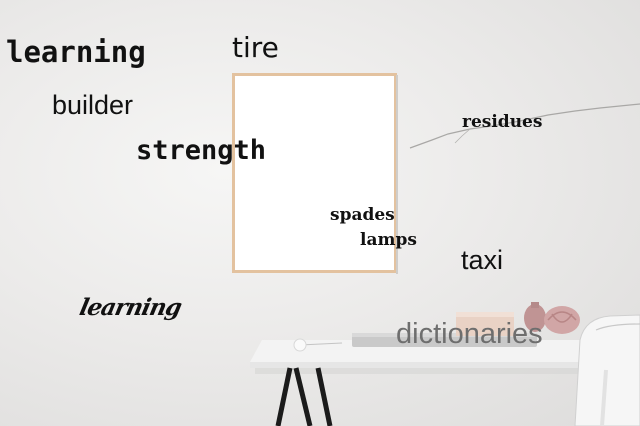  Describe the element at coordinates (482, 260) in the screenshot. I see `word-taxi: taxi` at that location.